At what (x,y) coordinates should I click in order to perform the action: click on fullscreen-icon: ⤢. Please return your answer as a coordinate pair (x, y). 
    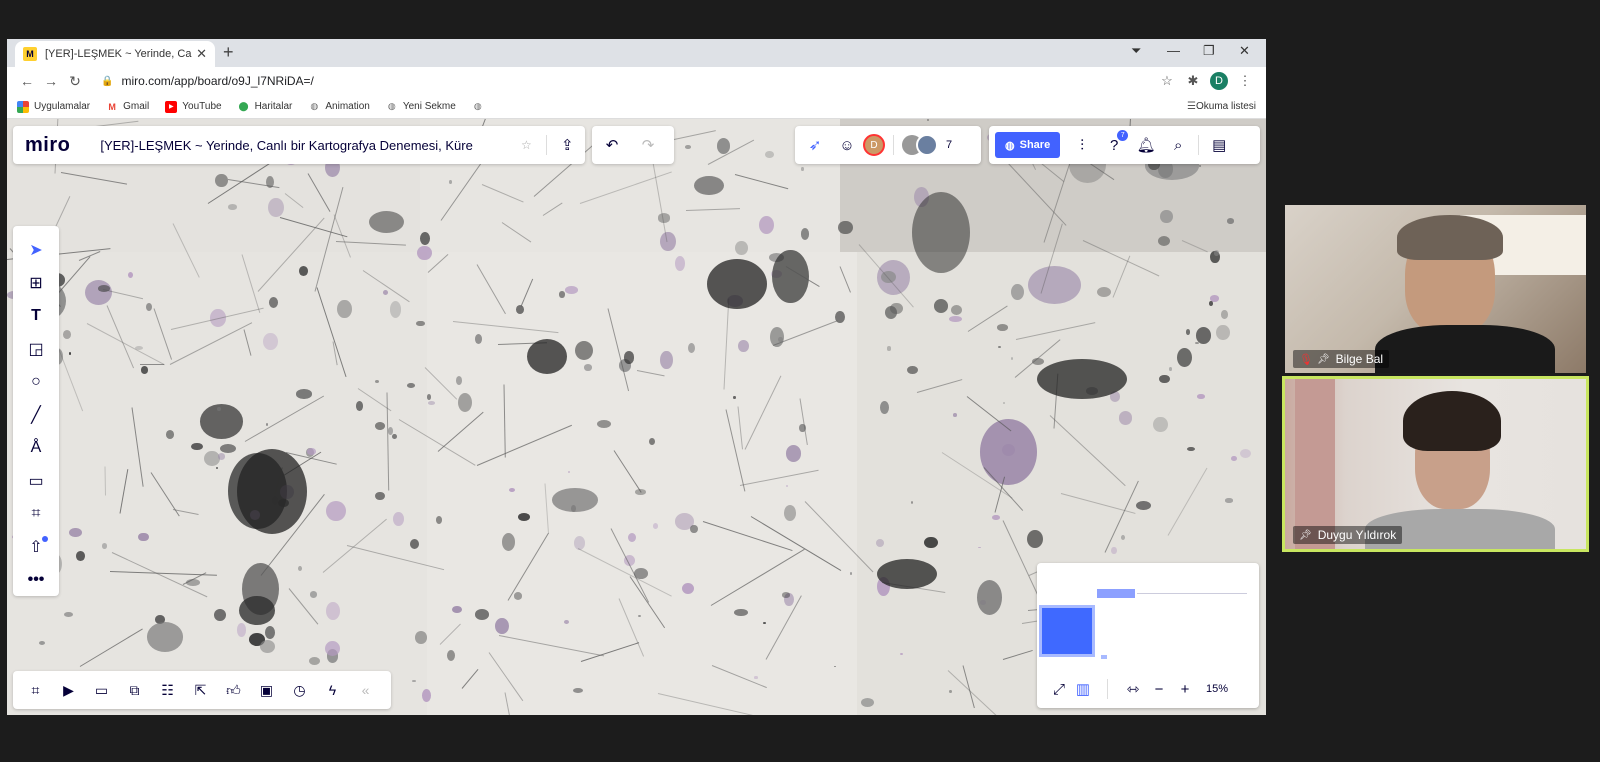
    Looking at the image, I should click on (1059, 689).